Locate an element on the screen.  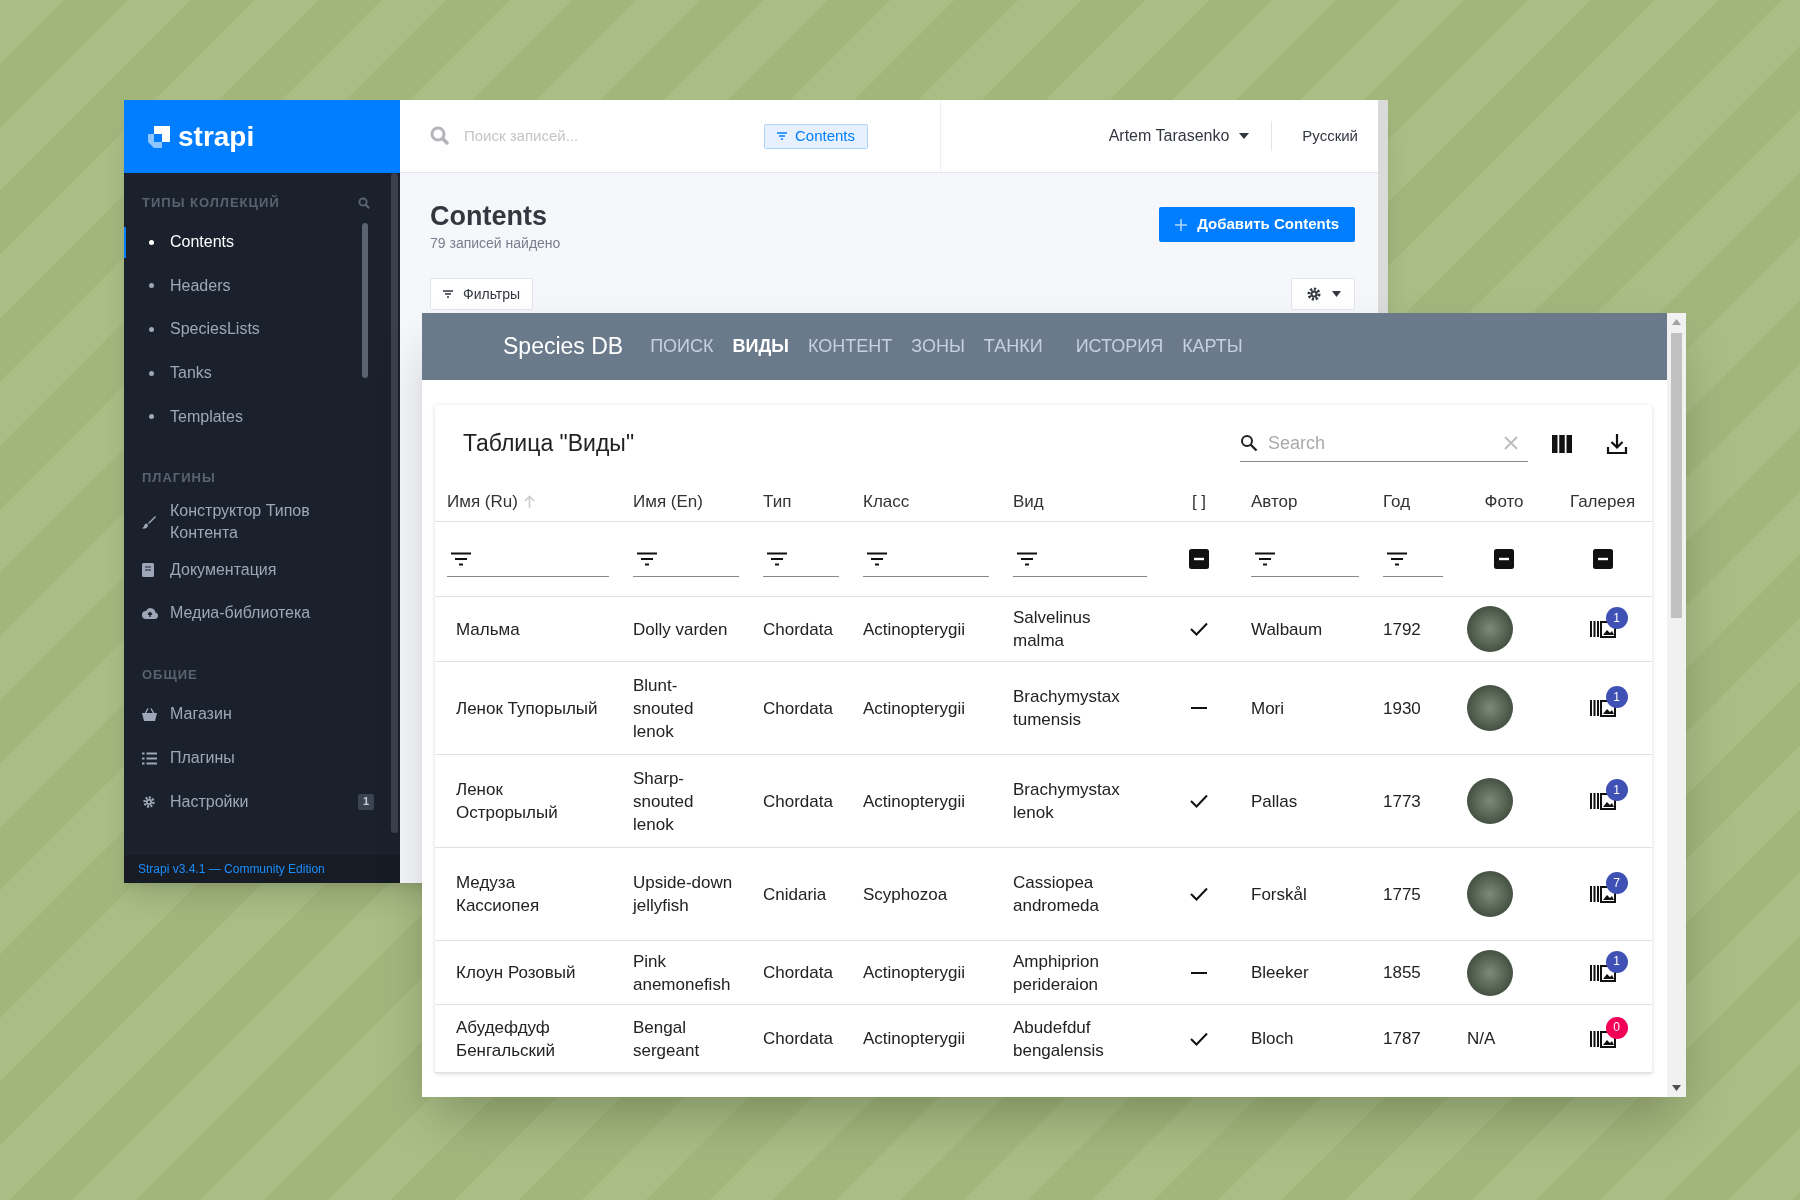
list-icon is located at coordinates (149, 758).